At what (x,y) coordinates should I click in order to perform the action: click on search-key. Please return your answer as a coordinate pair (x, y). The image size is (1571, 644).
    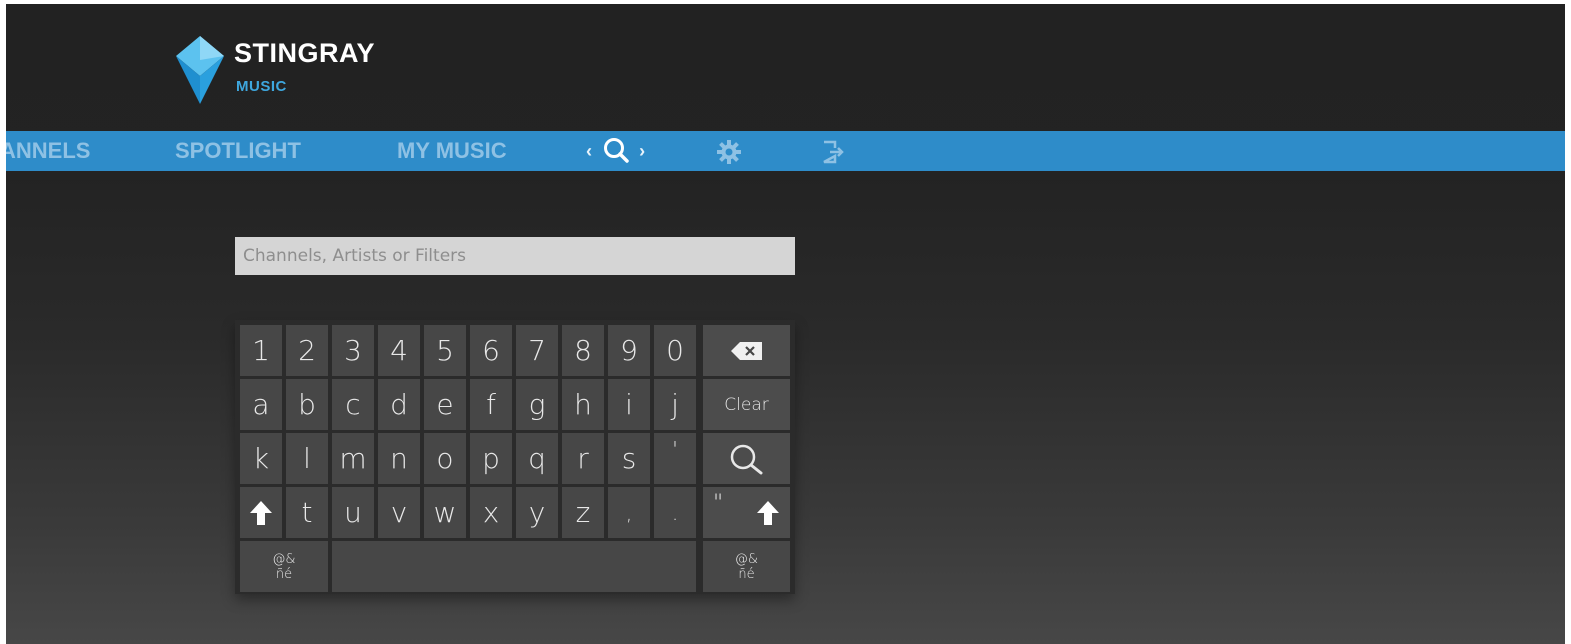
    Looking at the image, I should click on (746, 458).